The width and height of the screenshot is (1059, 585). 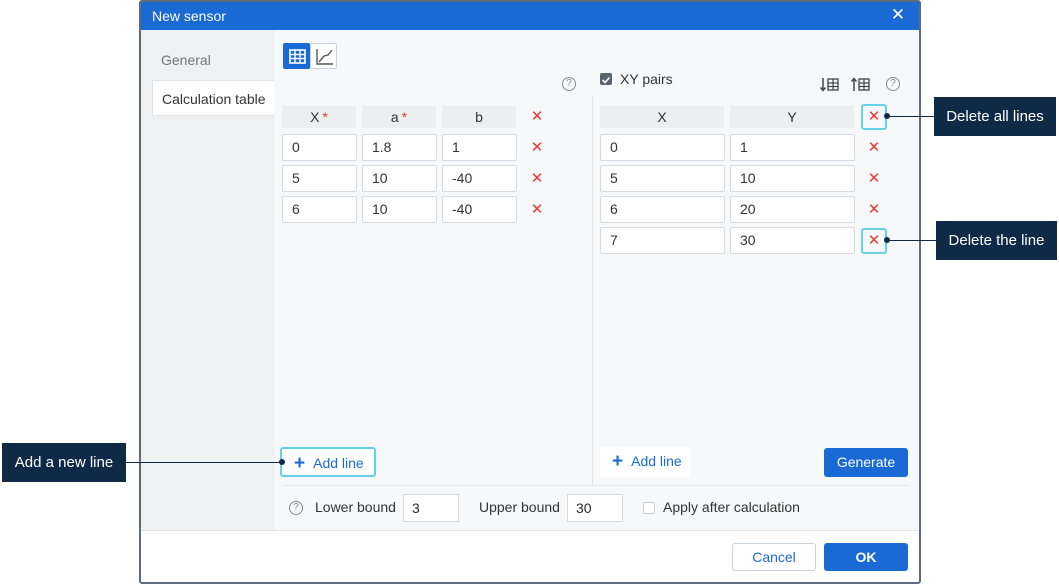 I want to click on tab-general: General, so click(x=181, y=60).